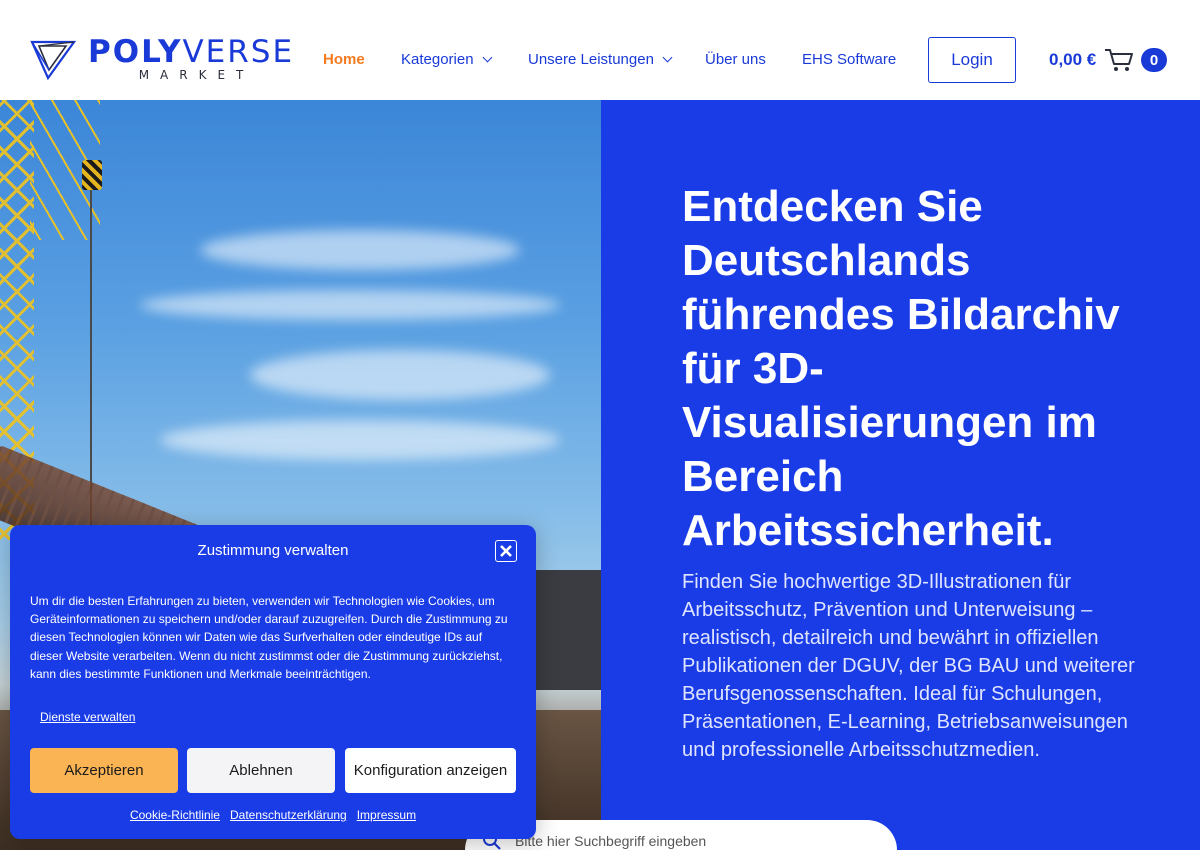 The height and width of the screenshot is (850, 1200). Describe the element at coordinates (53, 60) in the screenshot. I see `logo-triangle-icon` at that location.